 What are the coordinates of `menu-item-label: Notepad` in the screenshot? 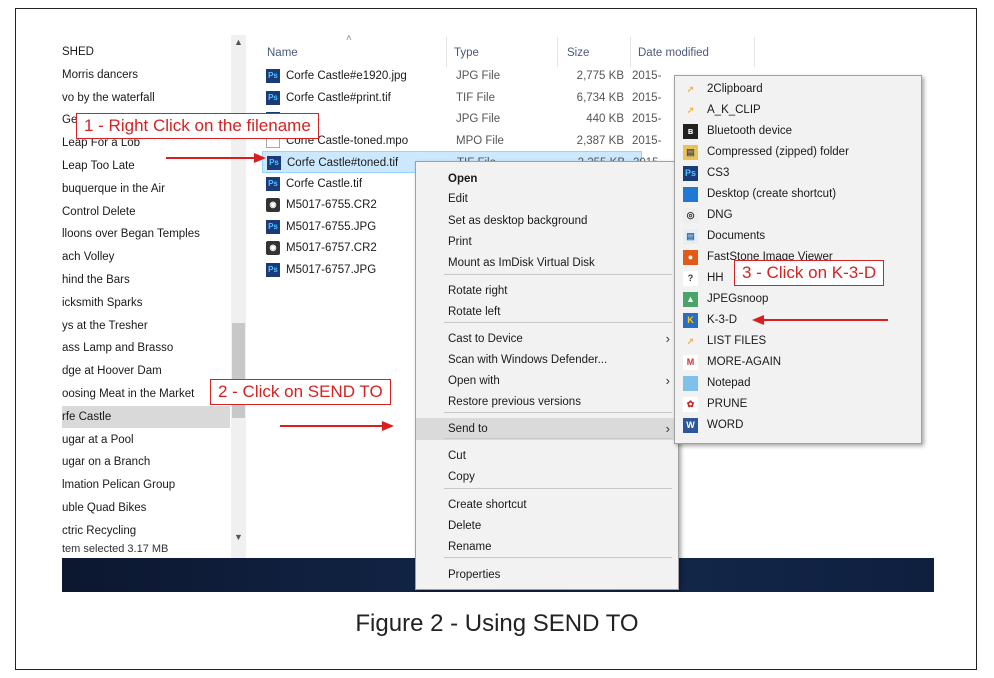 It's located at (729, 383).